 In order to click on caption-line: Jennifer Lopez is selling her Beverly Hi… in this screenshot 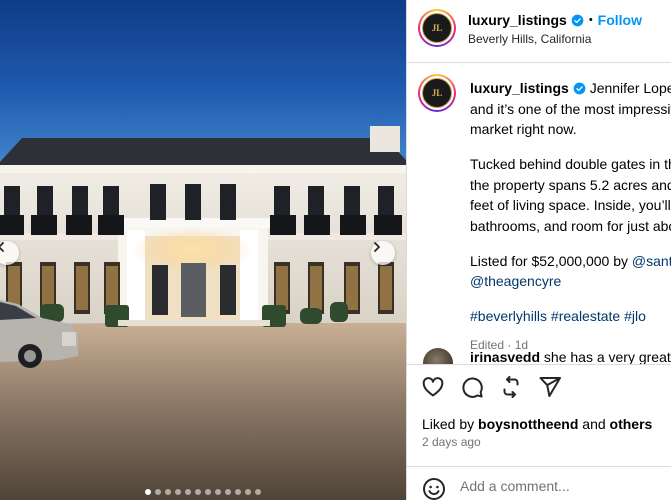, I will do `click(630, 88)`.